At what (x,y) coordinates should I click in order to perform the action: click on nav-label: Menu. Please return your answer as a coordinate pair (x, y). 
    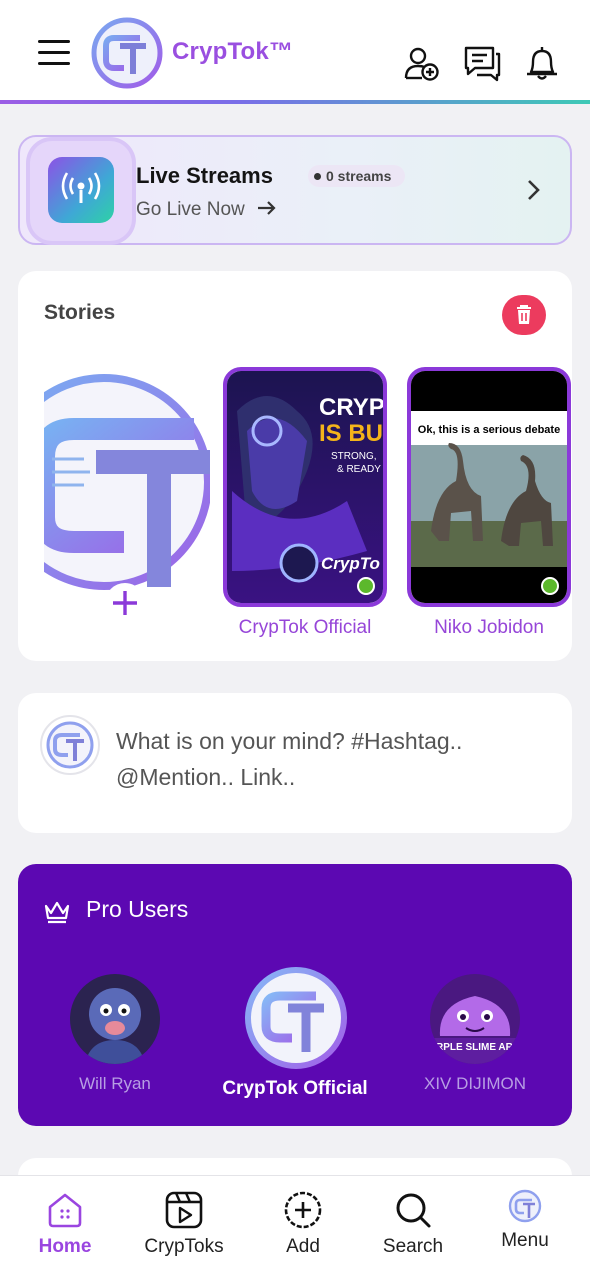
    Looking at the image, I should click on (525, 1240).